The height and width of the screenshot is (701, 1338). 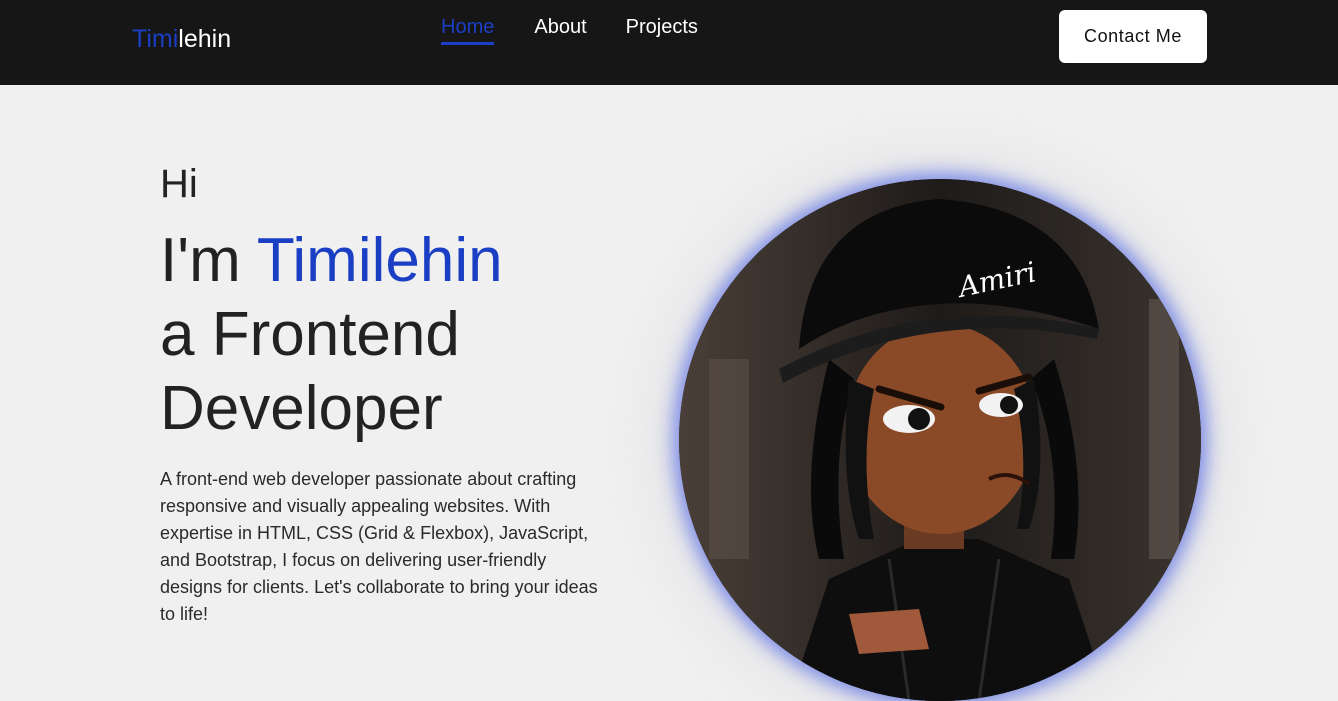 I want to click on headline-prefix: I'm, so click(x=208, y=260).